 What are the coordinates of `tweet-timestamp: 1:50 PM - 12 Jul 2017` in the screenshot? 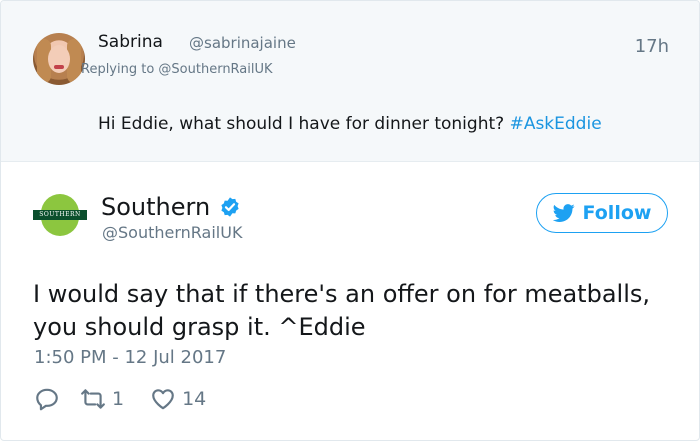 It's located at (130, 357).